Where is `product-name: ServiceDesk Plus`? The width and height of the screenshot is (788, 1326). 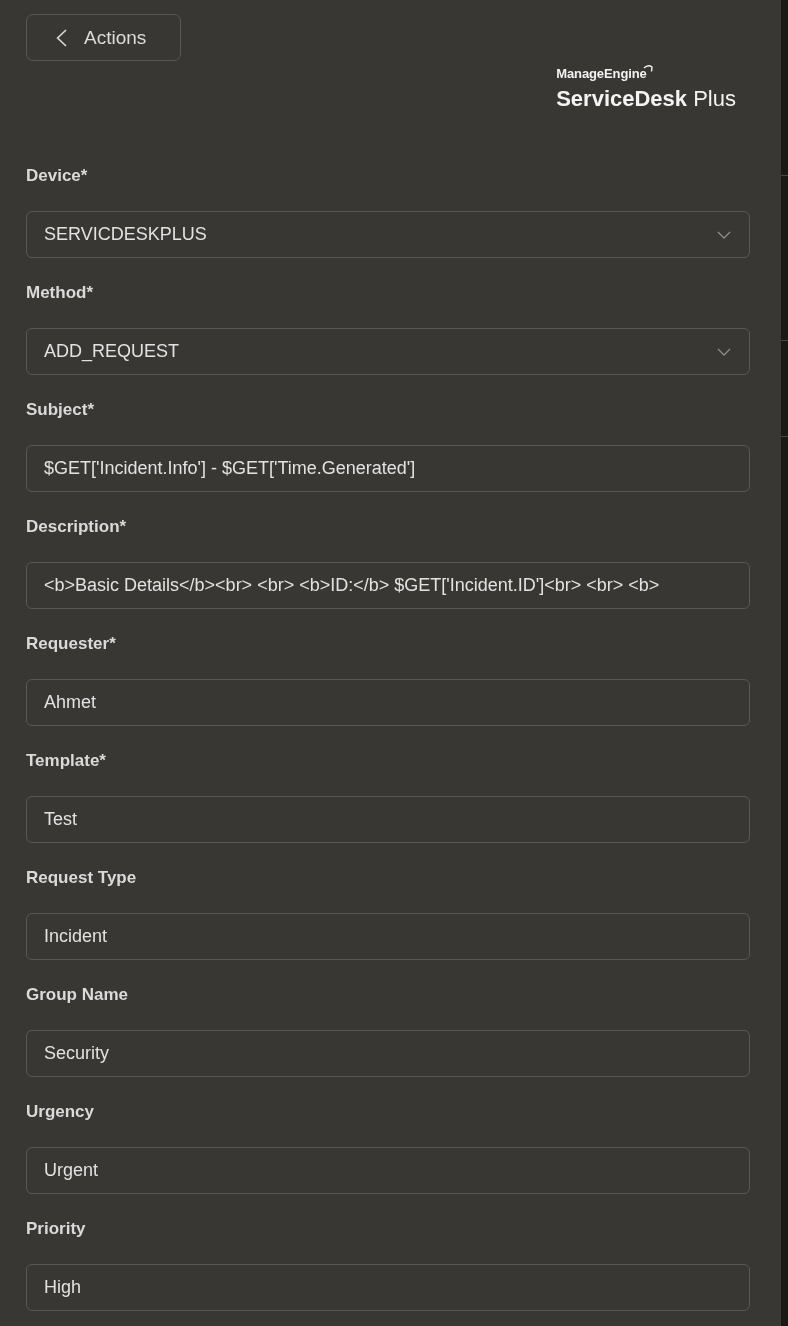 product-name: ServiceDesk Plus is located at coordinates (646, 99).